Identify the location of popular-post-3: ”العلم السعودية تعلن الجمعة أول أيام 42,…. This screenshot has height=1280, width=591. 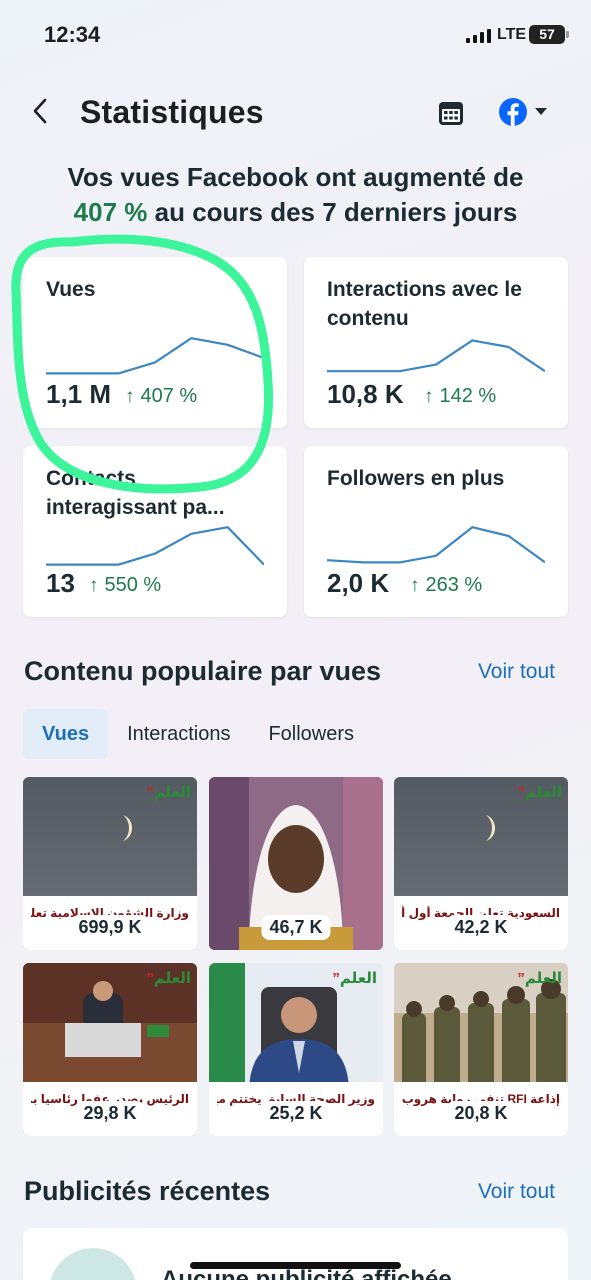
(481, 863).